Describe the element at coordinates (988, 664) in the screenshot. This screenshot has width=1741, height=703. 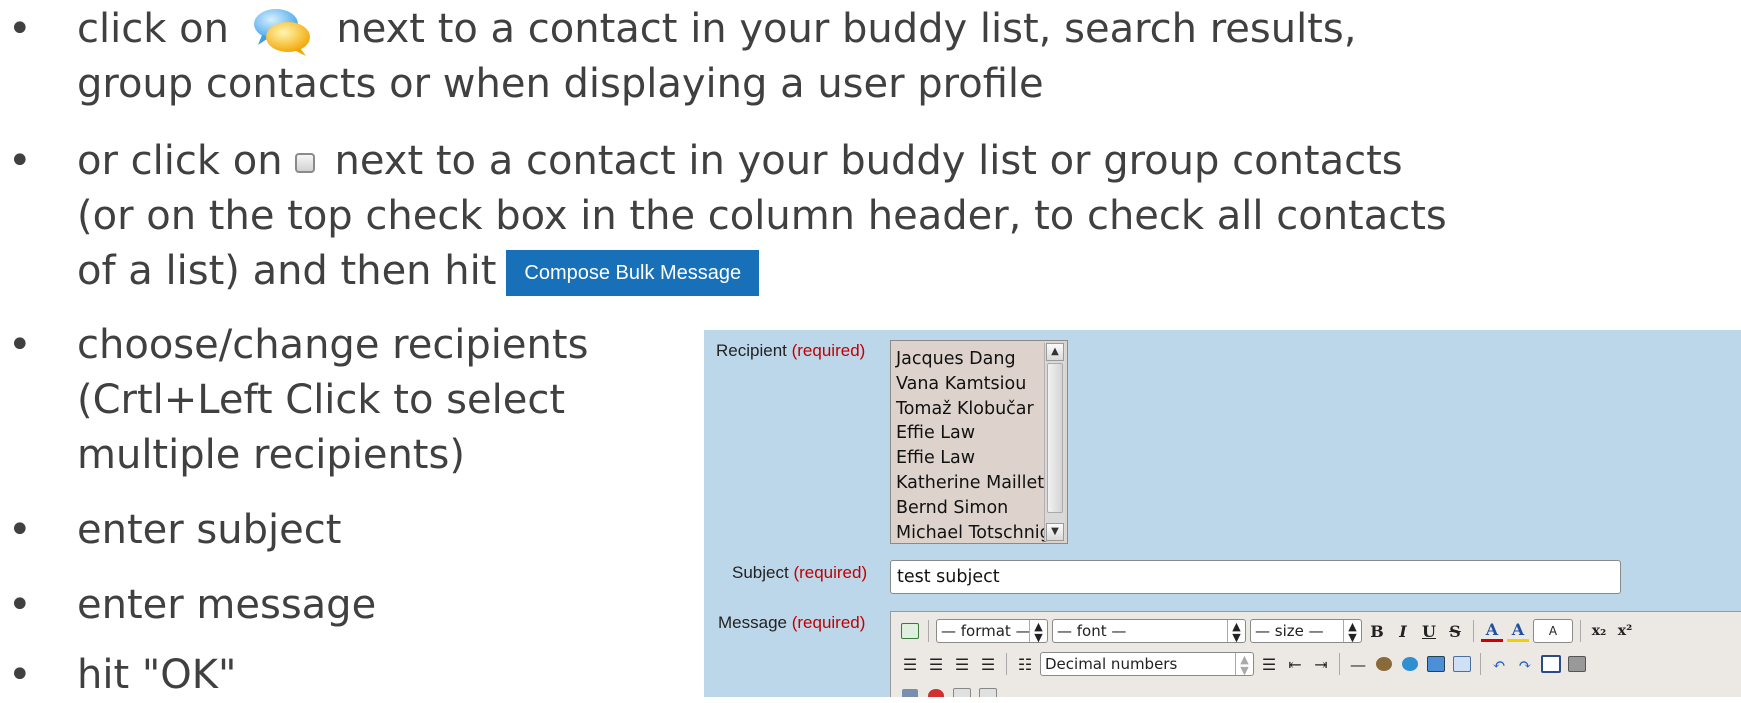
I see `align-justify-icon: ☰` at that location.